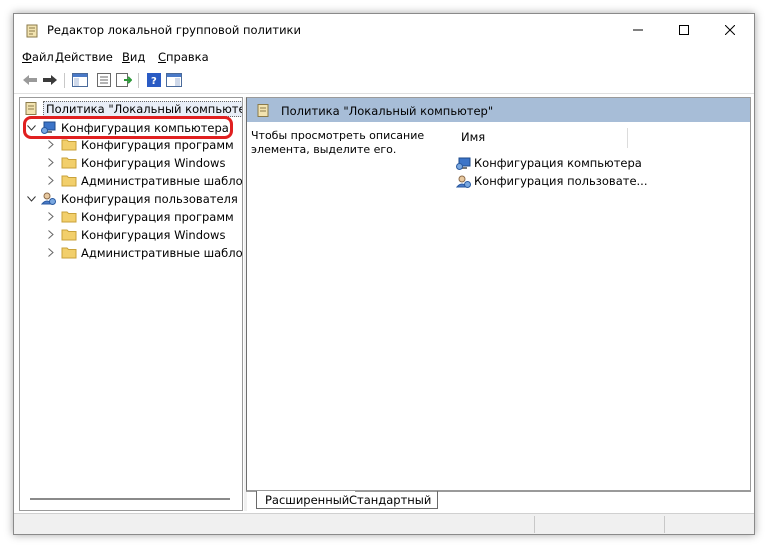 Image resolution: width=768 pixels, height=549 pixels. What do you see at coordinates (133, 57) in the screenshot?
I see `menu-view: Вид` at bounding box center [133, 57].